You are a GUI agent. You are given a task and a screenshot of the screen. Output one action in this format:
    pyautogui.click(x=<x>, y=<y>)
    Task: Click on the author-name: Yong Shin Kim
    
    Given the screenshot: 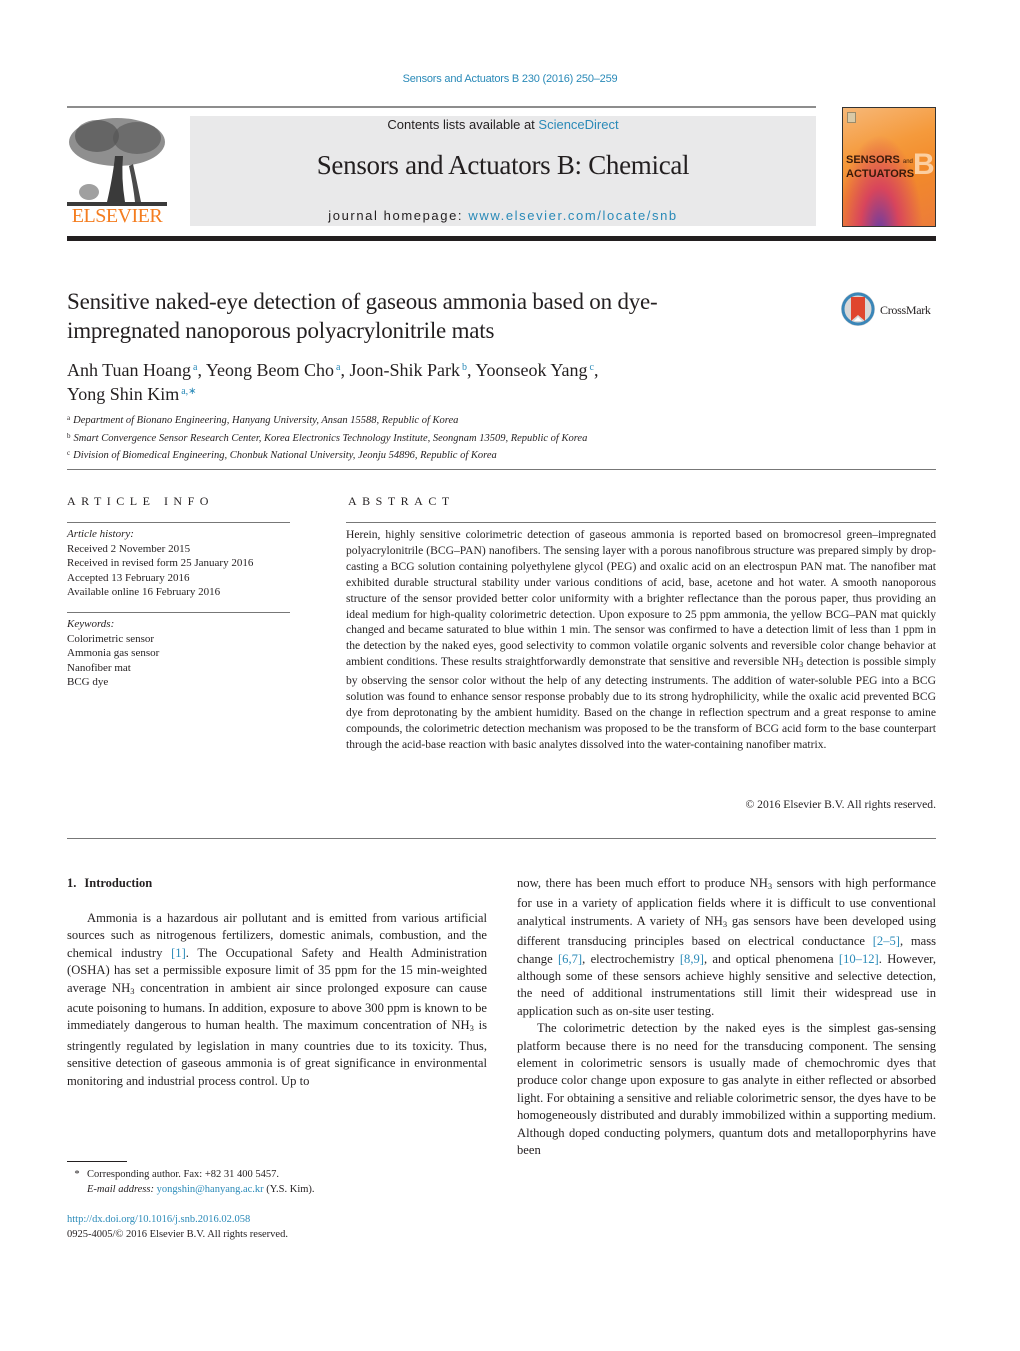 What is the action you would take?
    pyautogui.click(x=123, y=394)
    